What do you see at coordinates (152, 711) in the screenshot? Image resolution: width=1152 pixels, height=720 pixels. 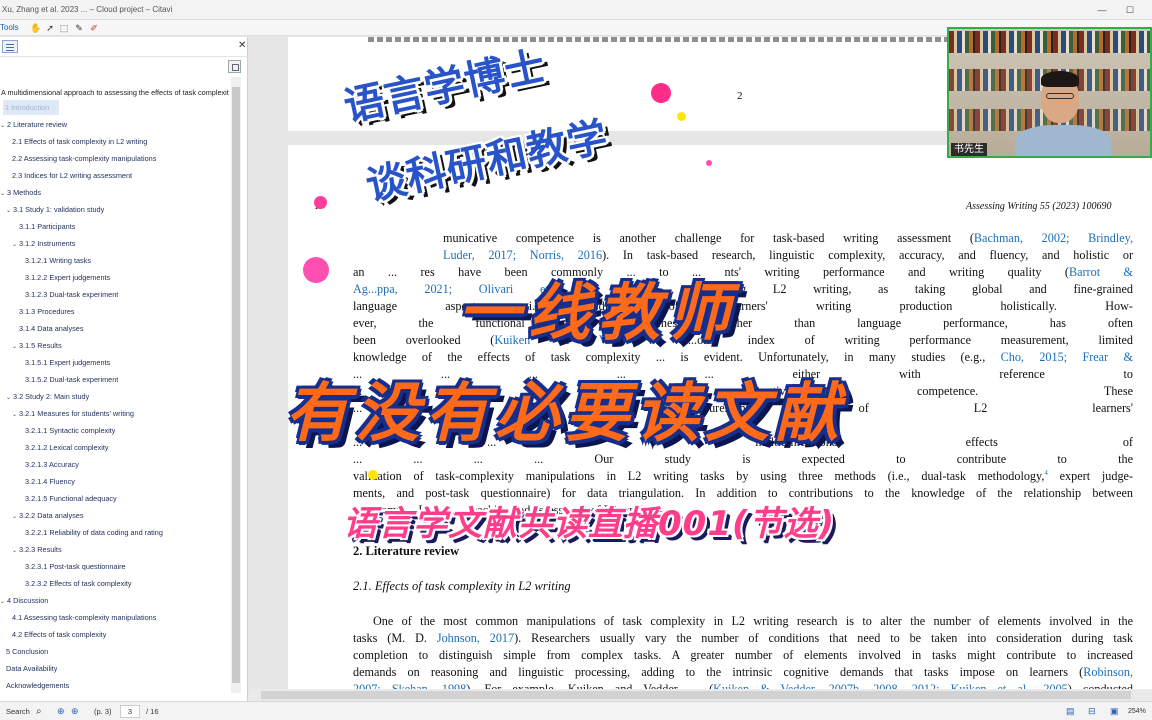 I see `page-total: / 16` at bounding box center [152, 711].